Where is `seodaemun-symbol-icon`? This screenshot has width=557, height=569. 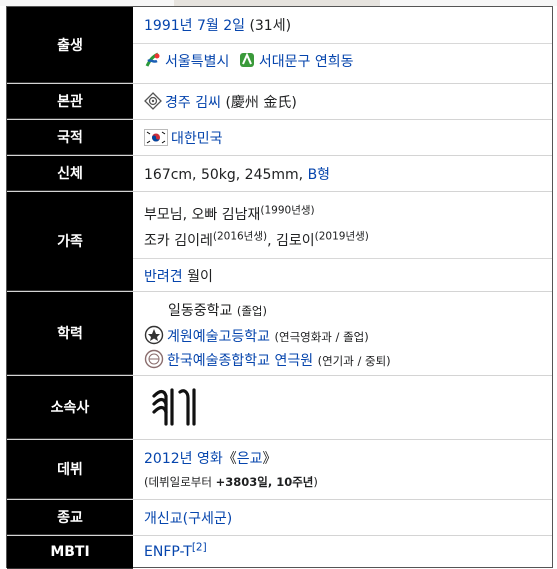 seodaemun-symbol-icon is located at coordinates (247, 62).